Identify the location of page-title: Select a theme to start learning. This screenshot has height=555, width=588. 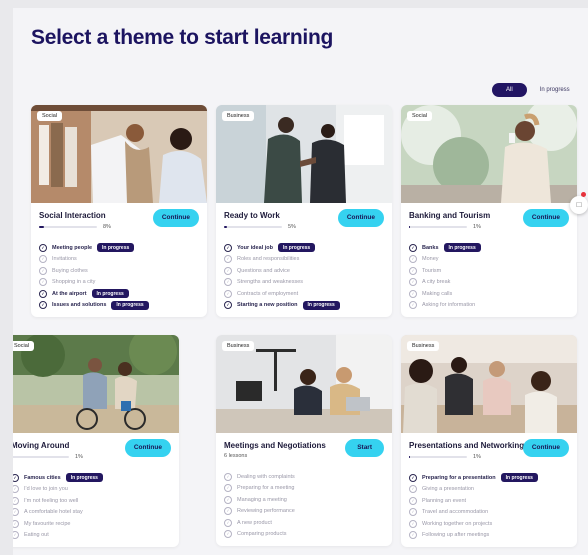
(182, 37).